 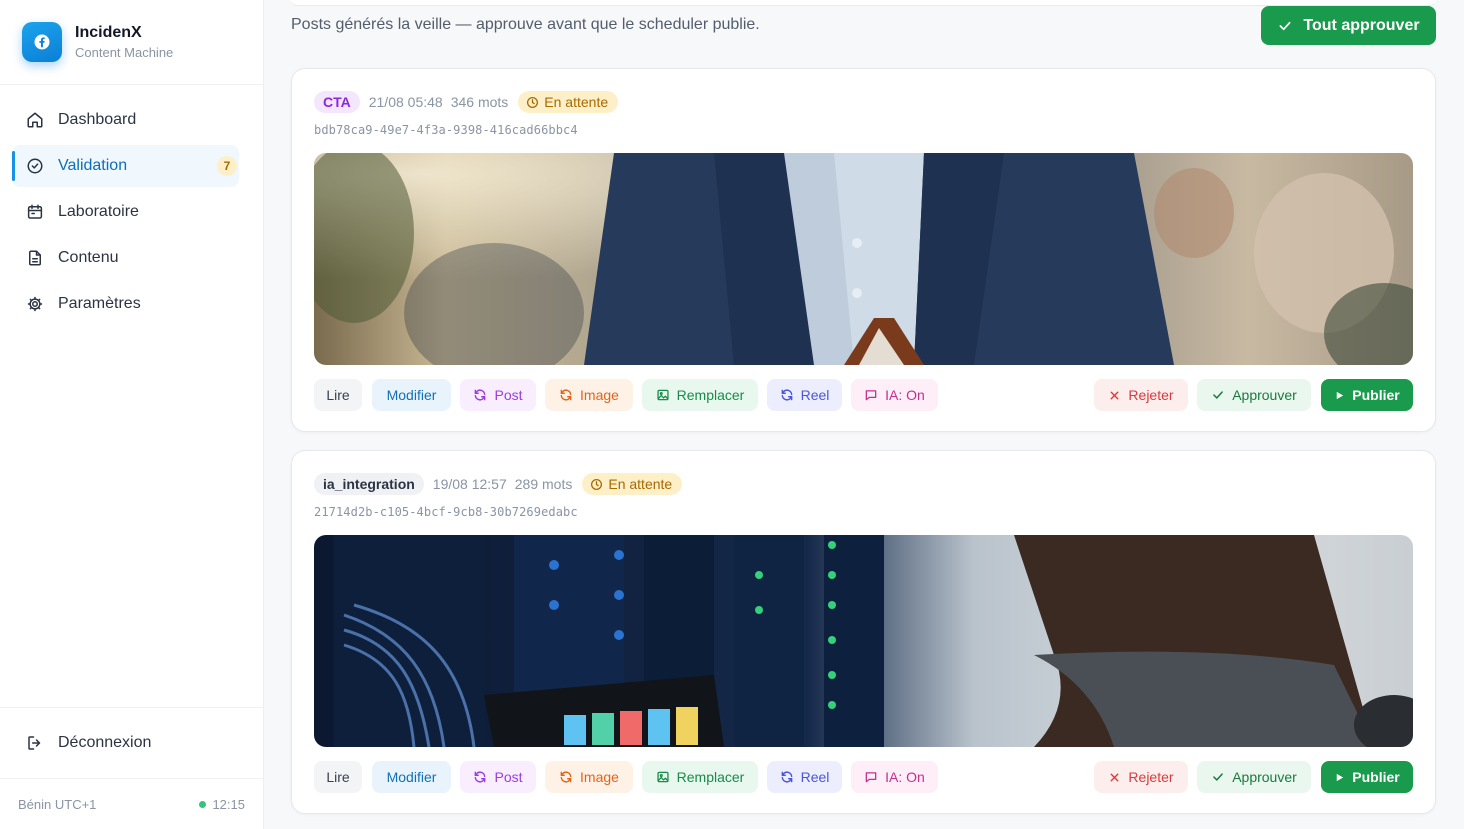 What do you see at coordinates (863, 3) in the screenshot?
I see `header-edge` at bounding box center [863, 3].